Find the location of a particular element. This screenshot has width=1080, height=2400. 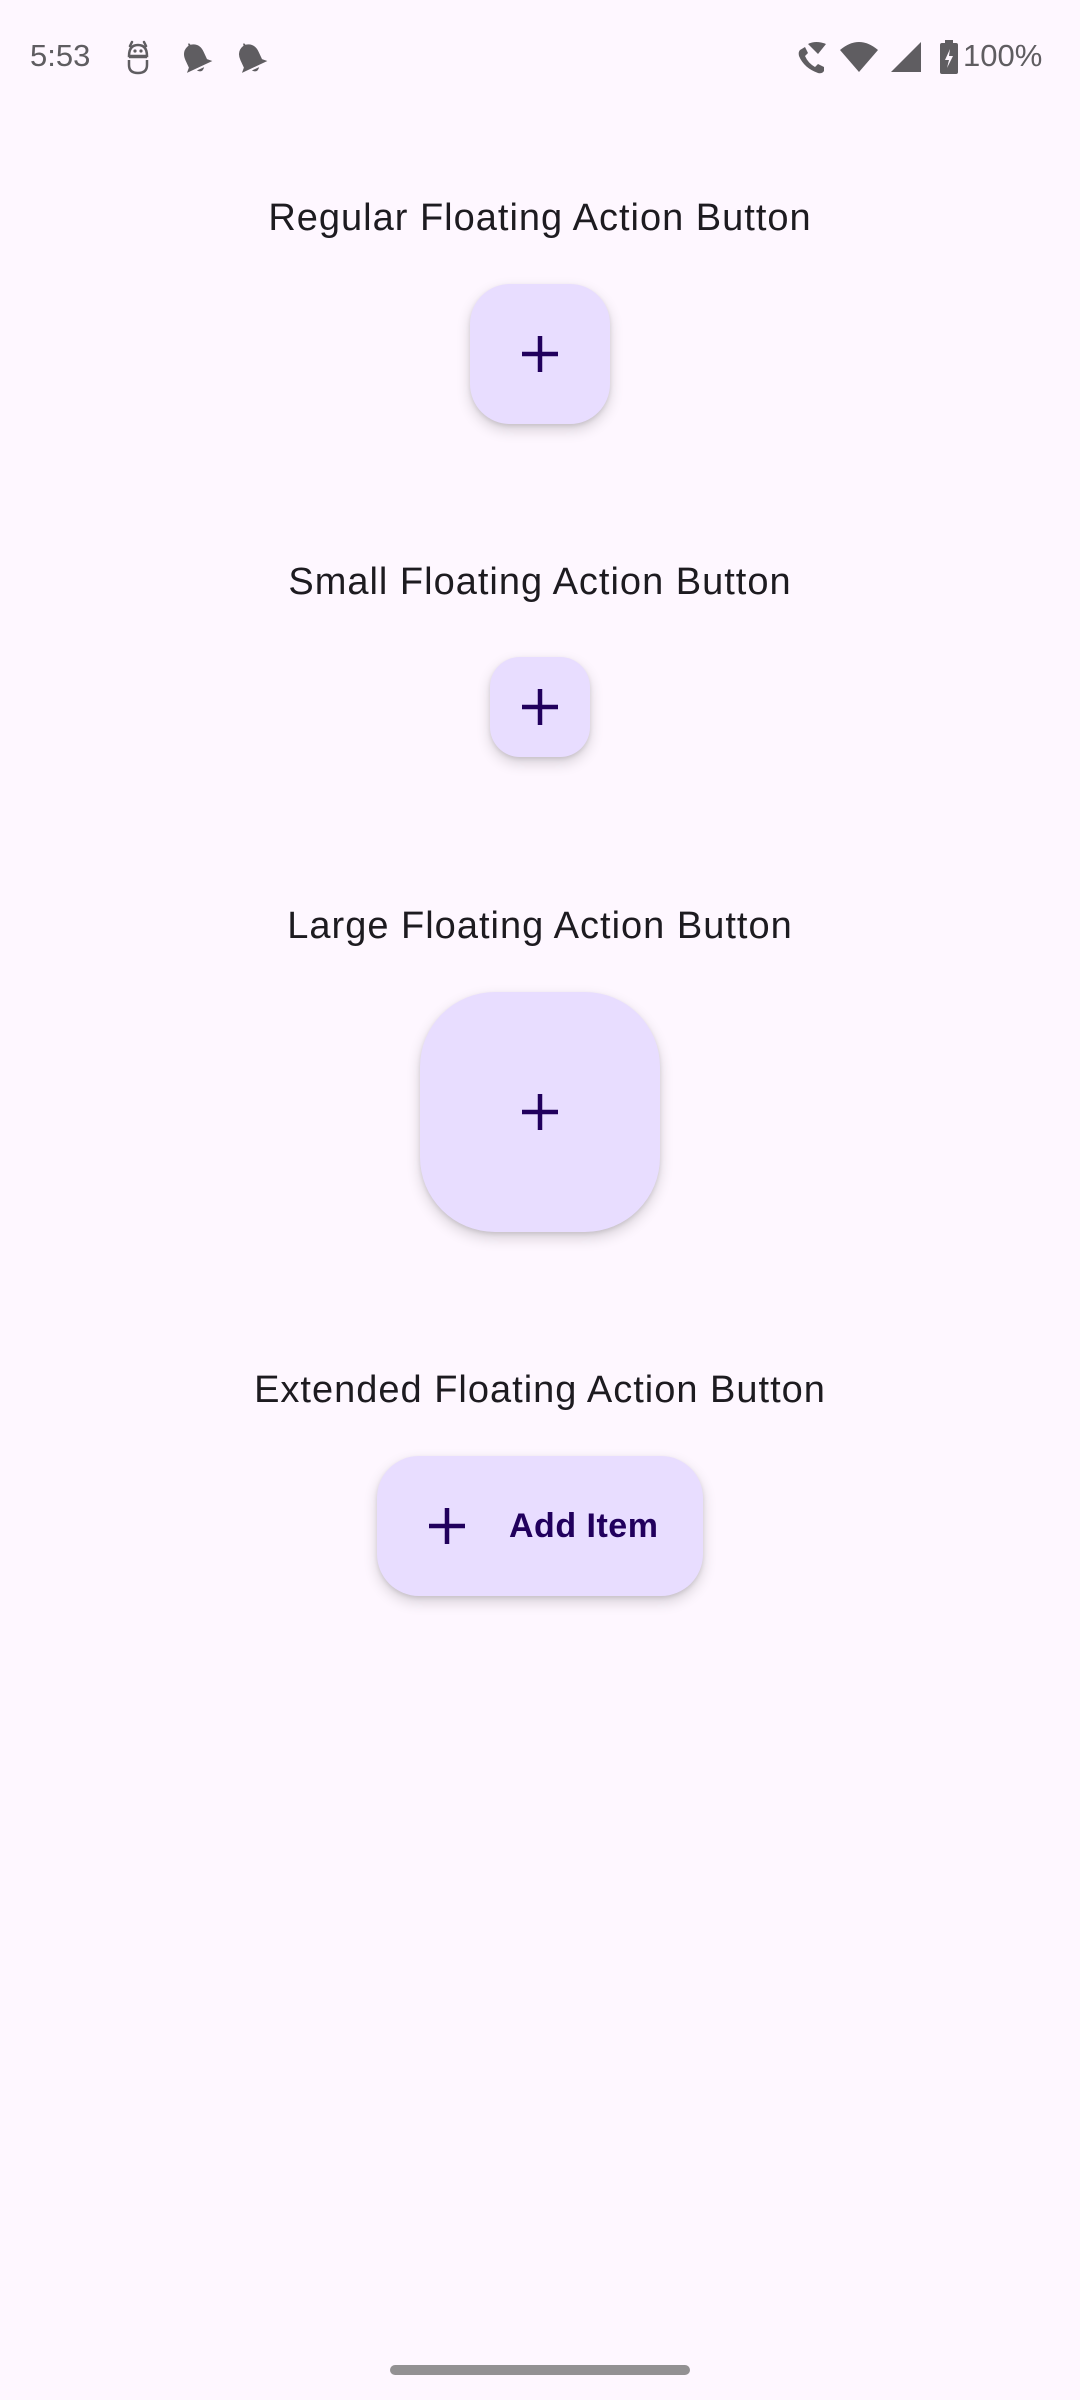

extended-fab-button: Add Item is located at coordinates (540, 1526).